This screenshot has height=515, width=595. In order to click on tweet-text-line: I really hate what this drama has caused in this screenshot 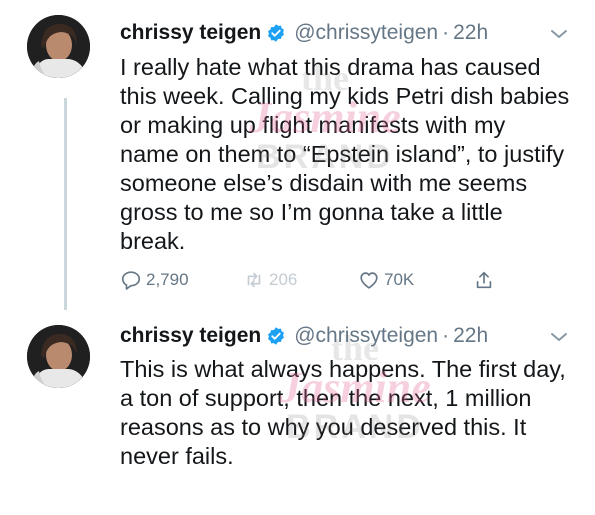, I will do `click(330, 67)`.